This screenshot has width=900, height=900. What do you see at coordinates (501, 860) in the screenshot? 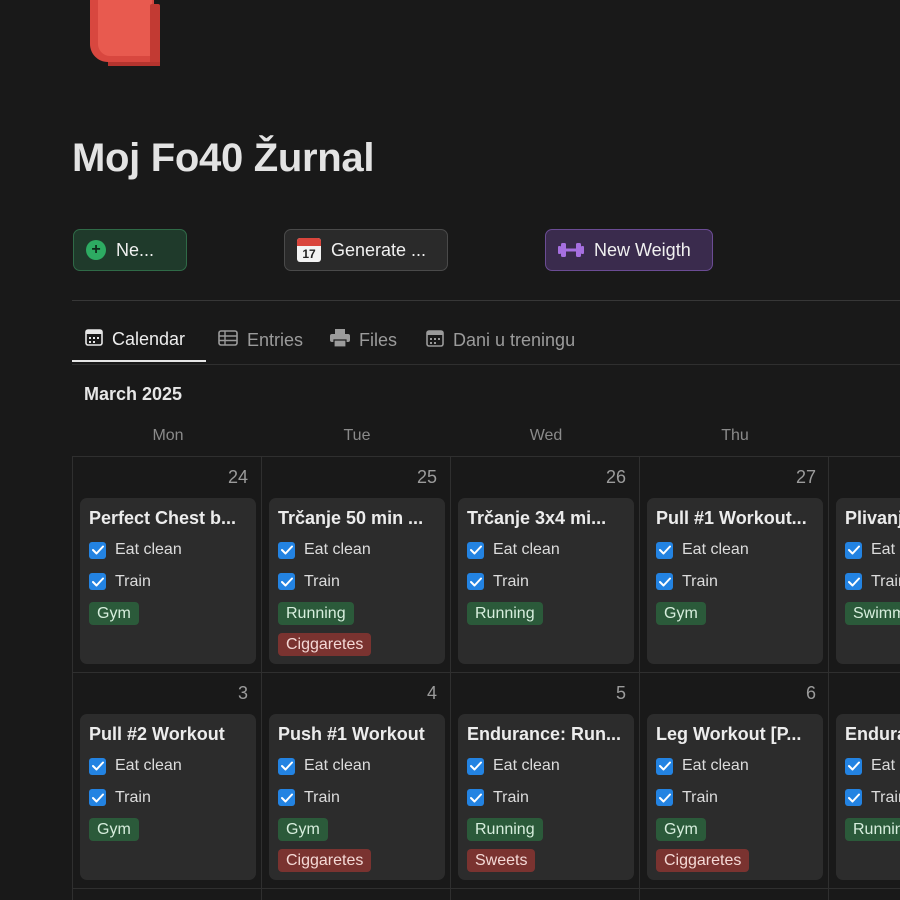
I see `tag: Sweets` at bounding box center [501, 860].